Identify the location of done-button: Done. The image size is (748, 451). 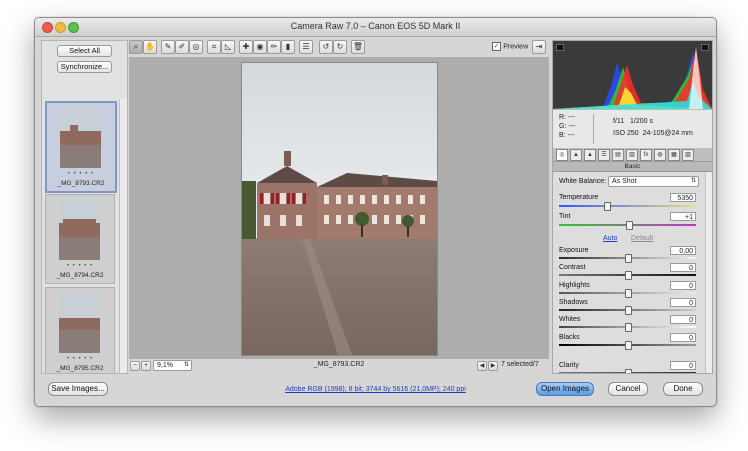
(683, 389).